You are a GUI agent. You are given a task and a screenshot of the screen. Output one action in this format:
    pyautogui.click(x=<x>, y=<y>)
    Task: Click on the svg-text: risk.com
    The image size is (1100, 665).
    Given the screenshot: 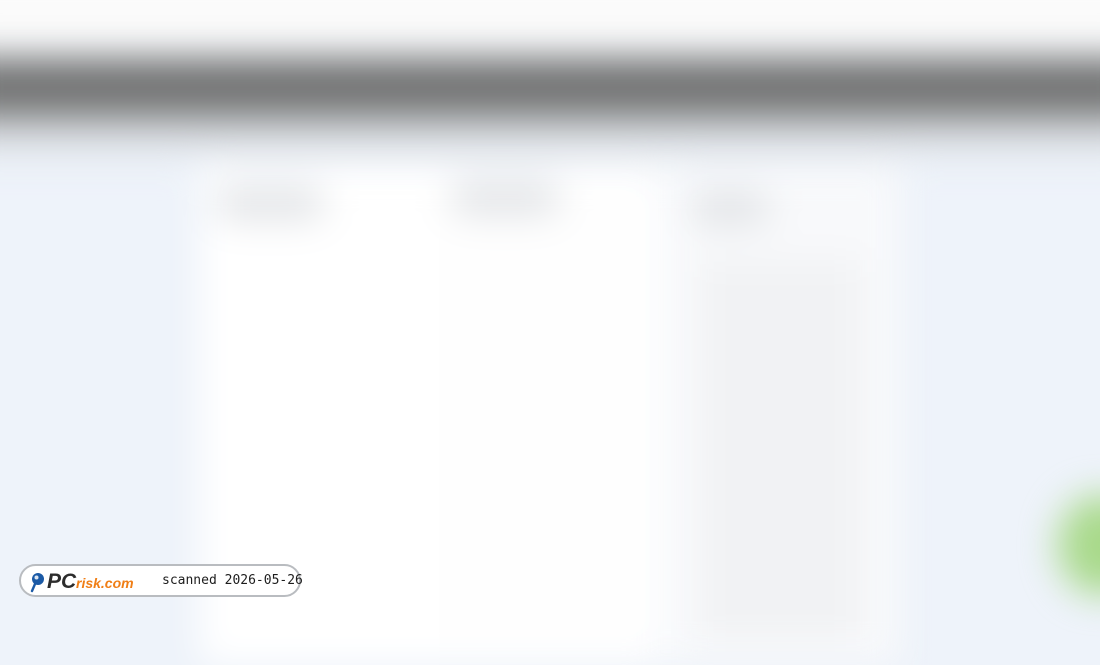 What is the action you would take?
    pyautogui.click(x=105, y=583)
    